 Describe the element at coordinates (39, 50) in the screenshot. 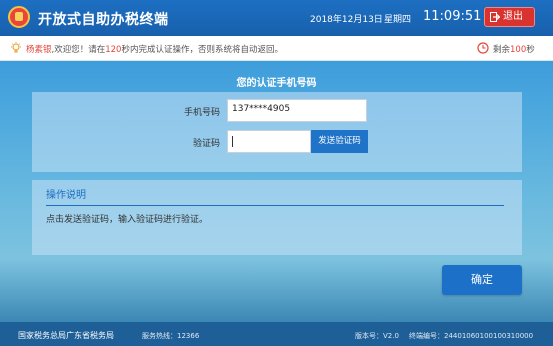

I see `user-name: 杨素银` at that location.